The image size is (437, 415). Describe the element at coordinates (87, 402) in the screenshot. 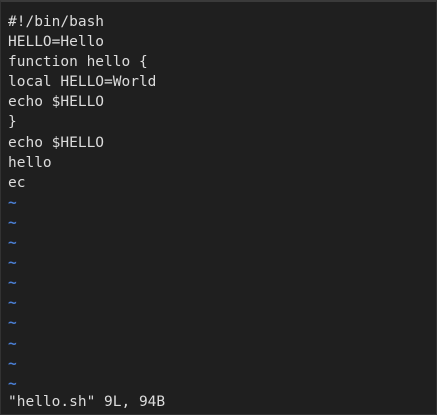

I see `status-line: "hello.sh" 9L, 94B` at that location.